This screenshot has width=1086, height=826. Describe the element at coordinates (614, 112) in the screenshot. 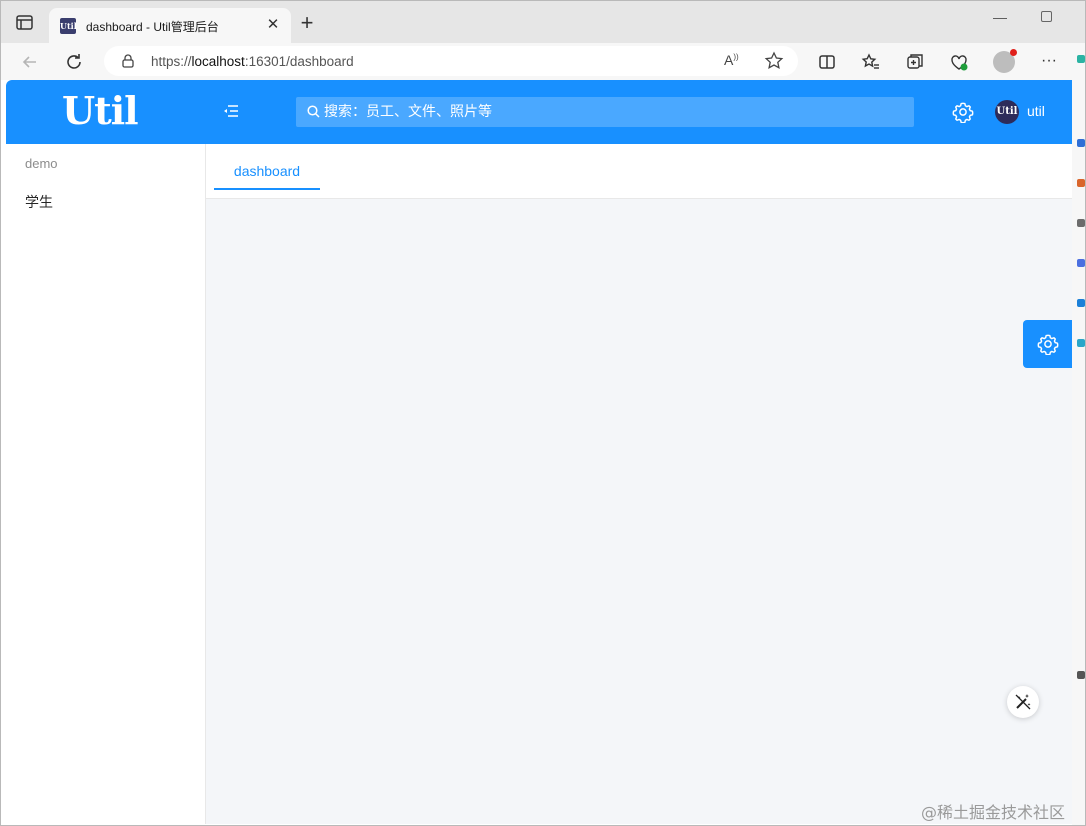

I see `search-input` at that location.